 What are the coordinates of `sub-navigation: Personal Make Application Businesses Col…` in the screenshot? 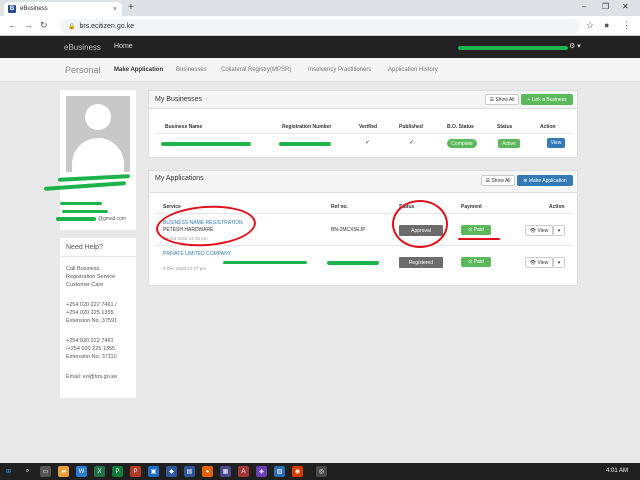 It's located at (320, 70).